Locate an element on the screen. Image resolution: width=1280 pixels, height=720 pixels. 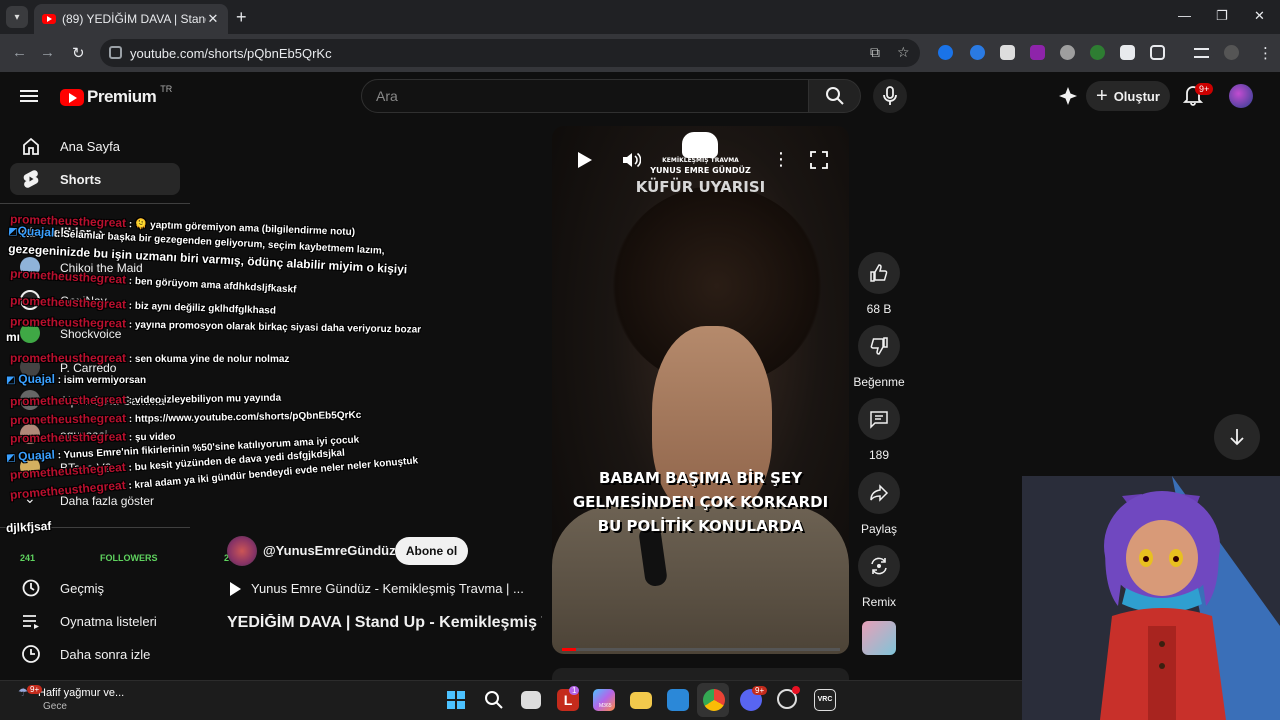
ms-store-icon is located at coordinates (678, 700).